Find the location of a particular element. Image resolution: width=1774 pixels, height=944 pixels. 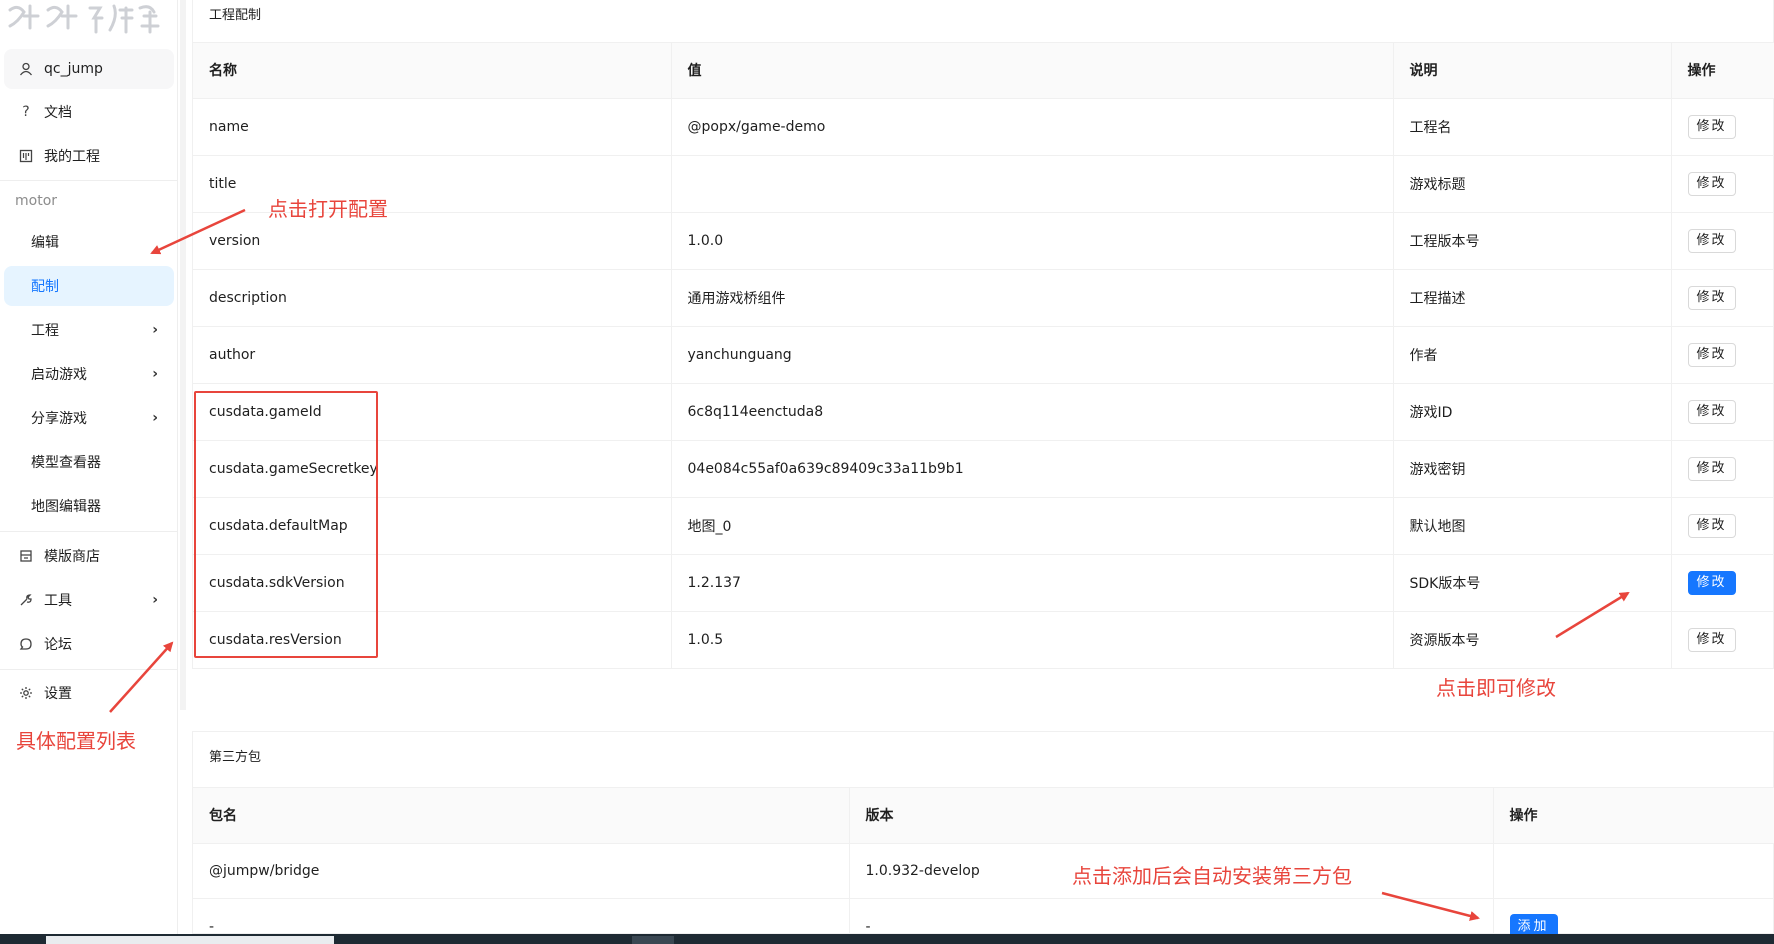

cell-value: 6c8q114eenctuda8 is located at coordinates (1032, 412).